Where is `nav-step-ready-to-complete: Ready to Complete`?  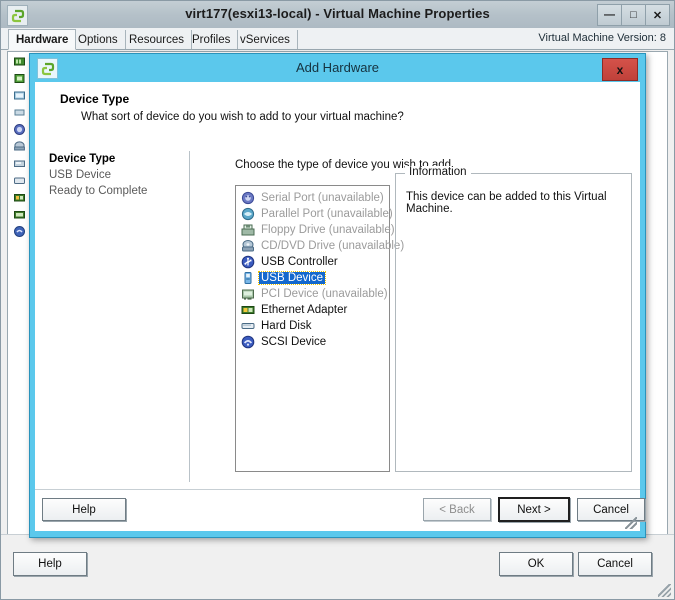 nav-step-ready-to-complete: Ready to Complete is located at coordinates (115, 191).